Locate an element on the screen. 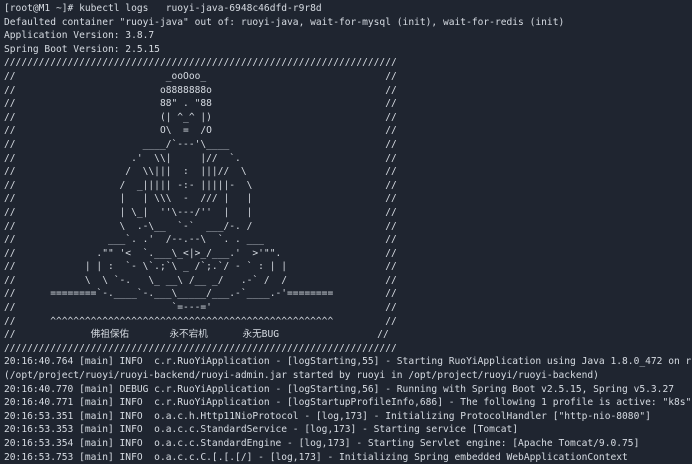 The width and height of the screenshot is (692, 464). terminal-output-line: // o8888888o // is located at coordinates (200, 90).